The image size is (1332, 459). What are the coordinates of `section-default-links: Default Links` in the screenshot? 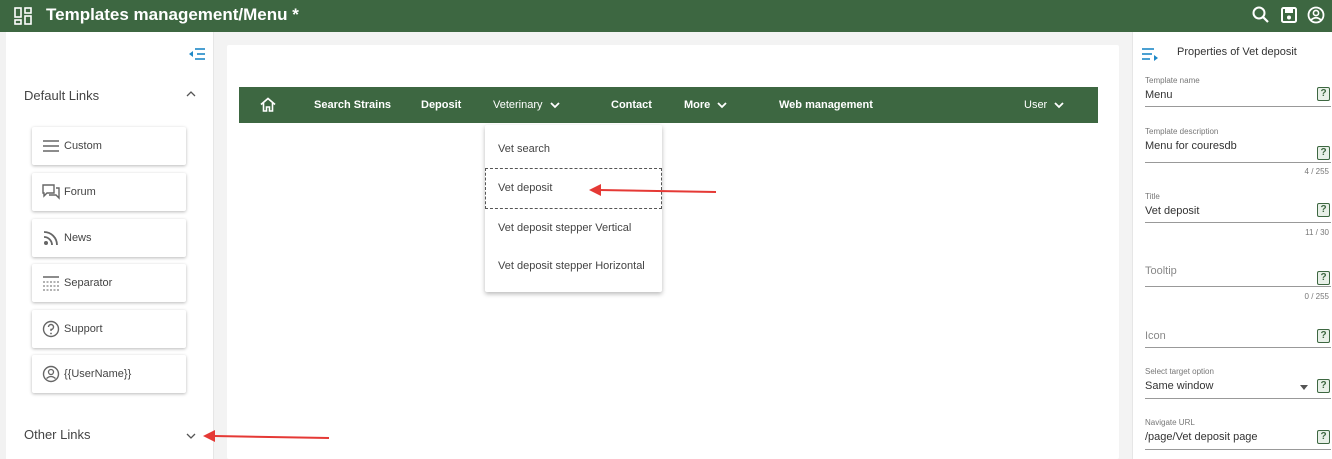 It's located at (61, 95).